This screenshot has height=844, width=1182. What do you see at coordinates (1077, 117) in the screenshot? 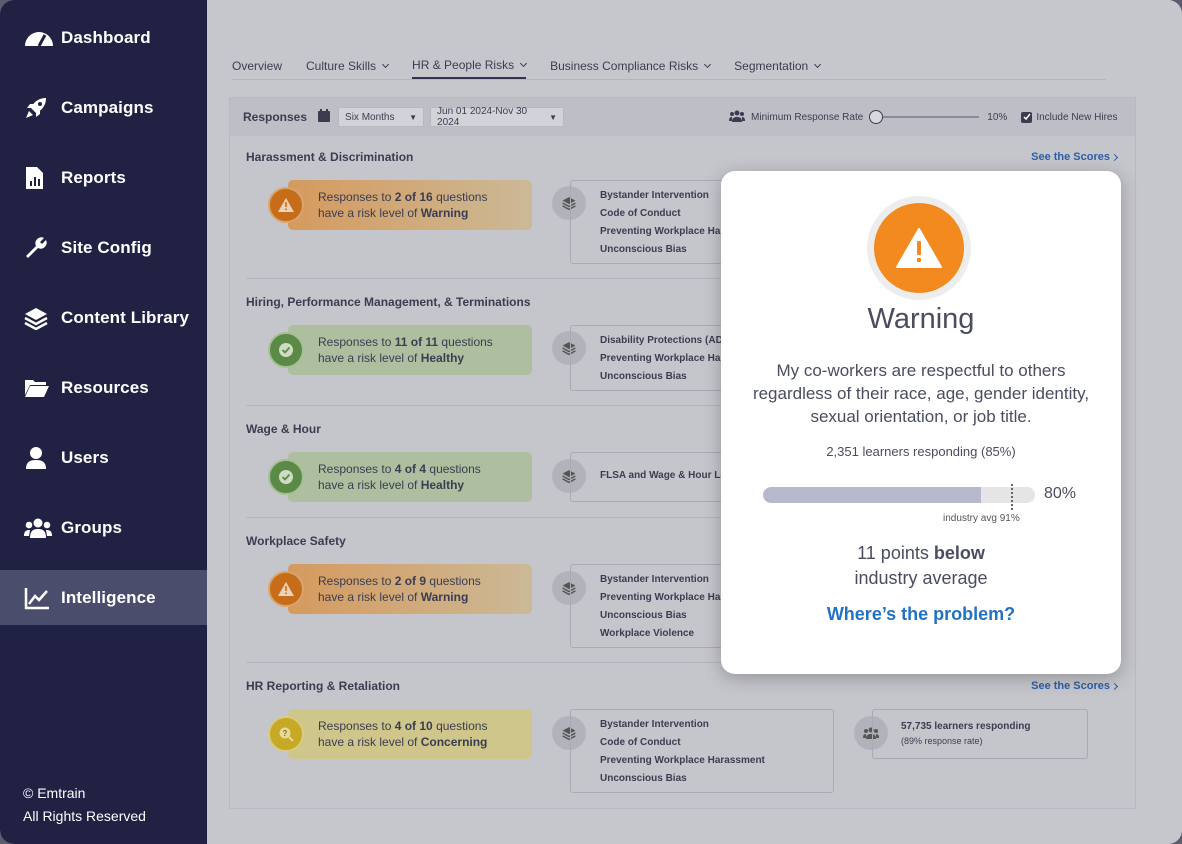
I see `include-new-hires-label: Include New Hires` at bounding box center [1077, 117].